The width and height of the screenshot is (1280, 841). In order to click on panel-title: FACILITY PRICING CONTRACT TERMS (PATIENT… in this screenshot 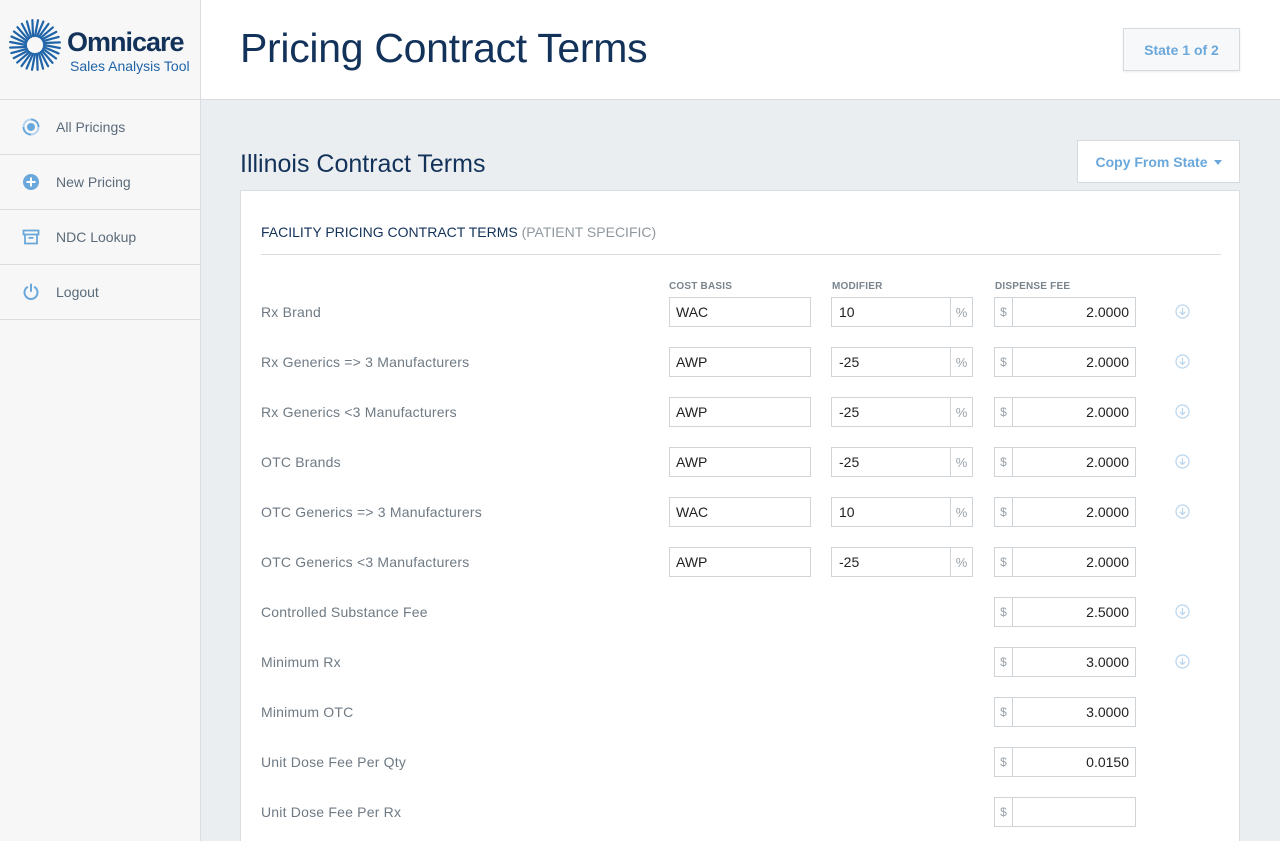, I will do `click(458, 232)`.